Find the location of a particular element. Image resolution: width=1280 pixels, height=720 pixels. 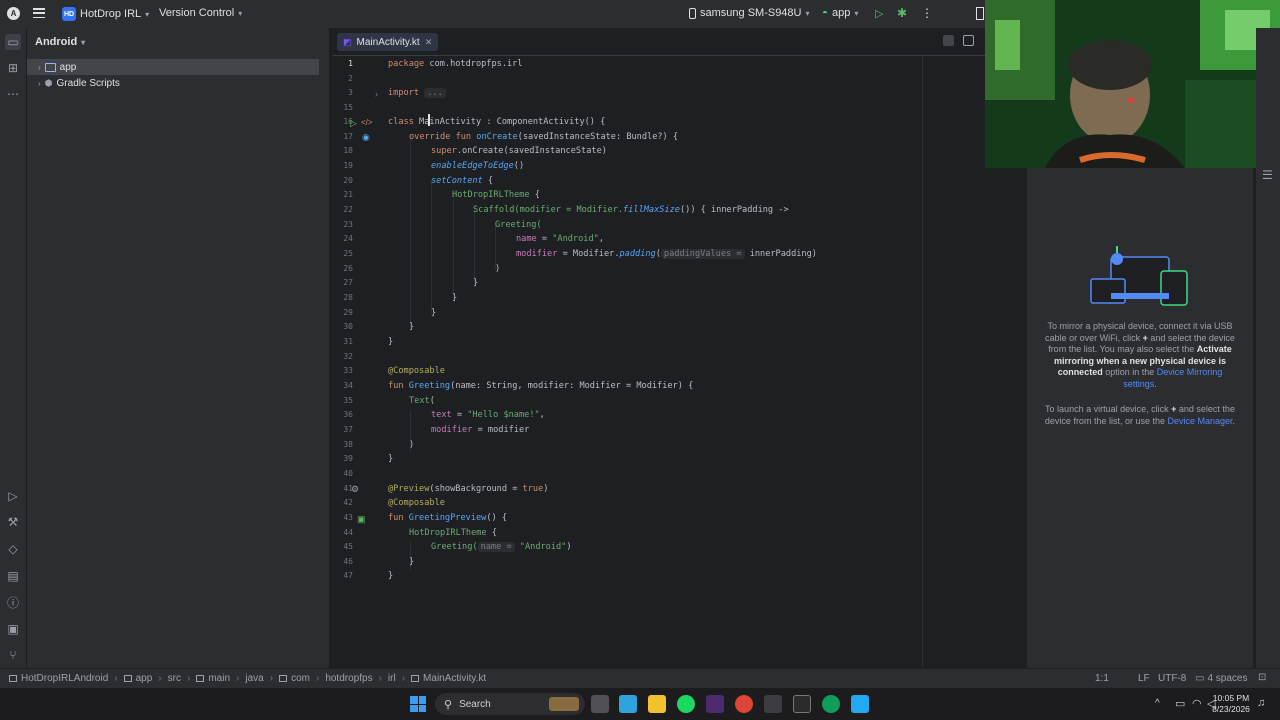

hud-fx-icon is located at coordinates (715, 704).